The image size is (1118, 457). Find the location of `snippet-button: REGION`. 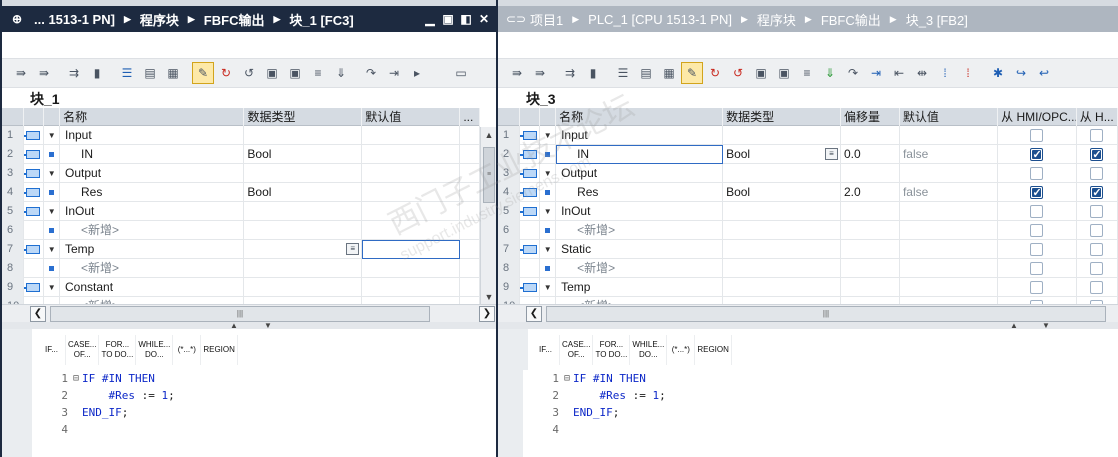

snippet-button: REGION is located at coordinates (219, 350).